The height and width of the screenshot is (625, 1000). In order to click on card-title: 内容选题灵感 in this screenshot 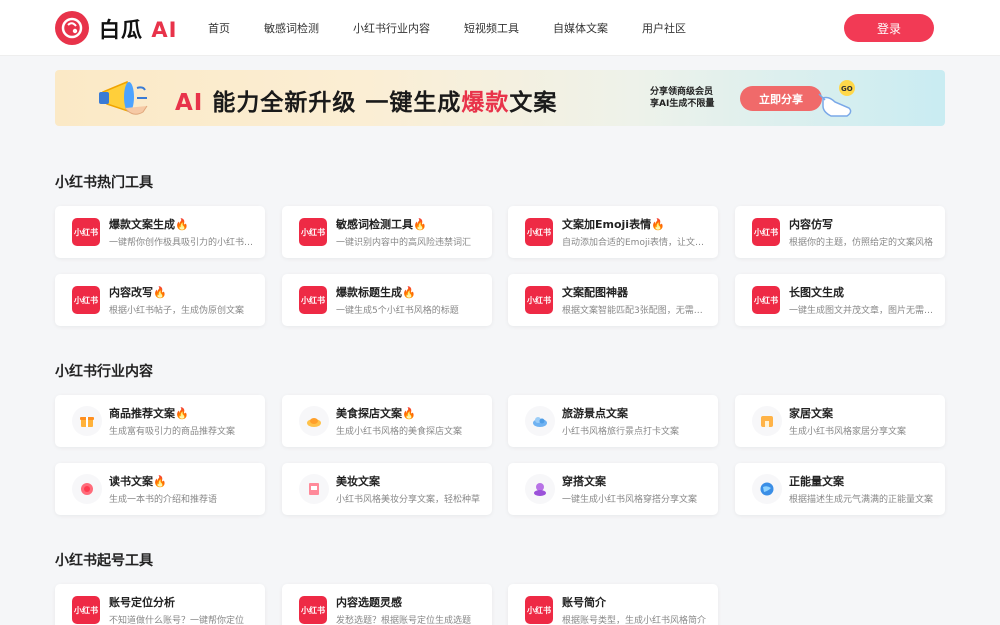, I will do `click(369, 602)`.